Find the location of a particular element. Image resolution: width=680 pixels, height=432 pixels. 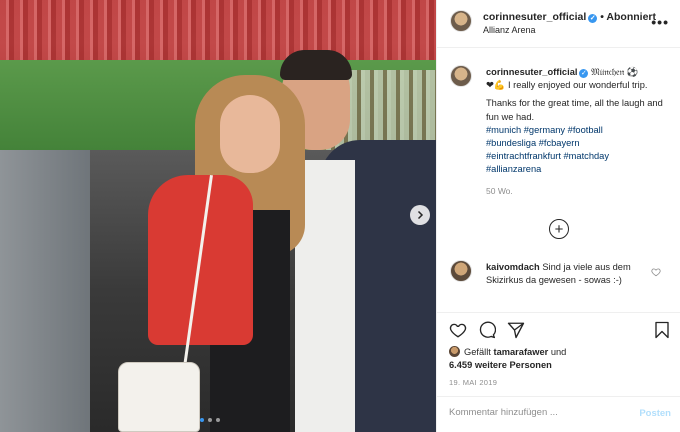

likes-prefix: Gefällt is located at coordinates (477, 352).